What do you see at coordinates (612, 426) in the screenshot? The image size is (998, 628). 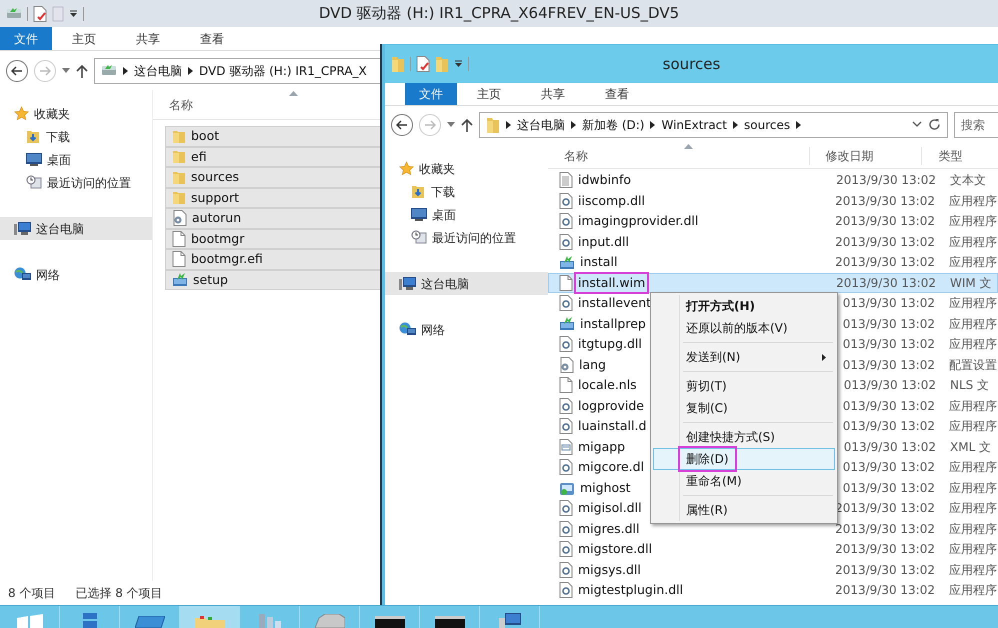 I see `file-name: luainstall.d` at bounding box center [612, 426].